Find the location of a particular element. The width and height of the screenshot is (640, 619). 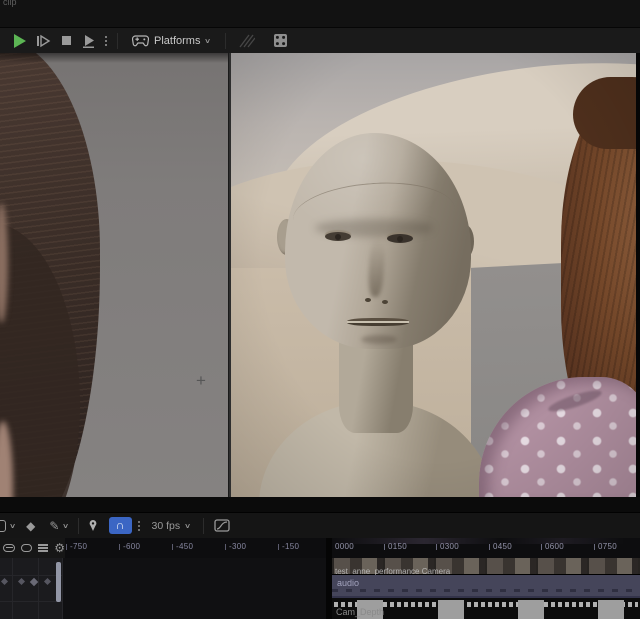

pencil-icon: ✎ is located at coordinates (54, 525).